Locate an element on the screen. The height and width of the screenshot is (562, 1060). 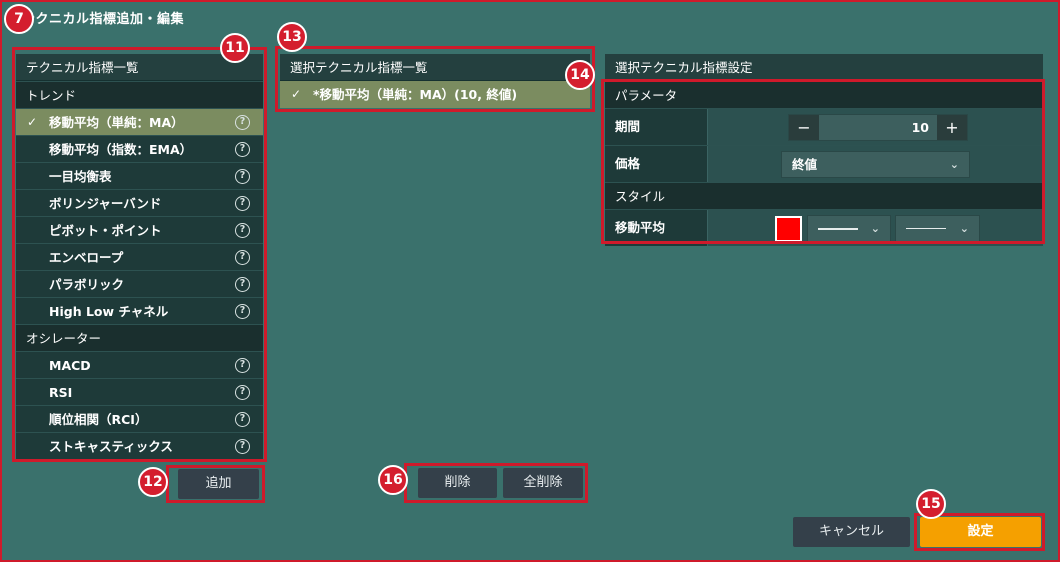
callout-14: 14 is located at coordinates (580, 75).